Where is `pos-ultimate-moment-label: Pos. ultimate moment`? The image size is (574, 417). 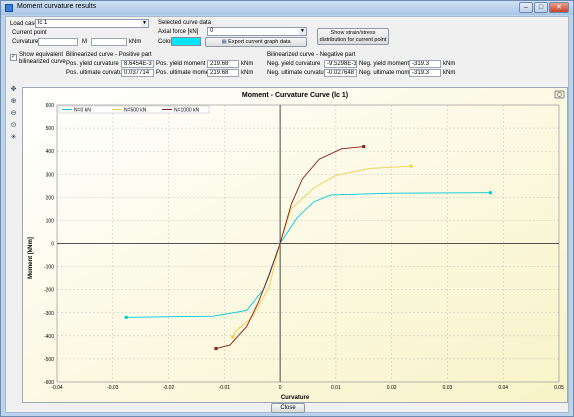
pos-ultimate-moment-label: Pos. ultimate moment is located at coordinates (185, 73).